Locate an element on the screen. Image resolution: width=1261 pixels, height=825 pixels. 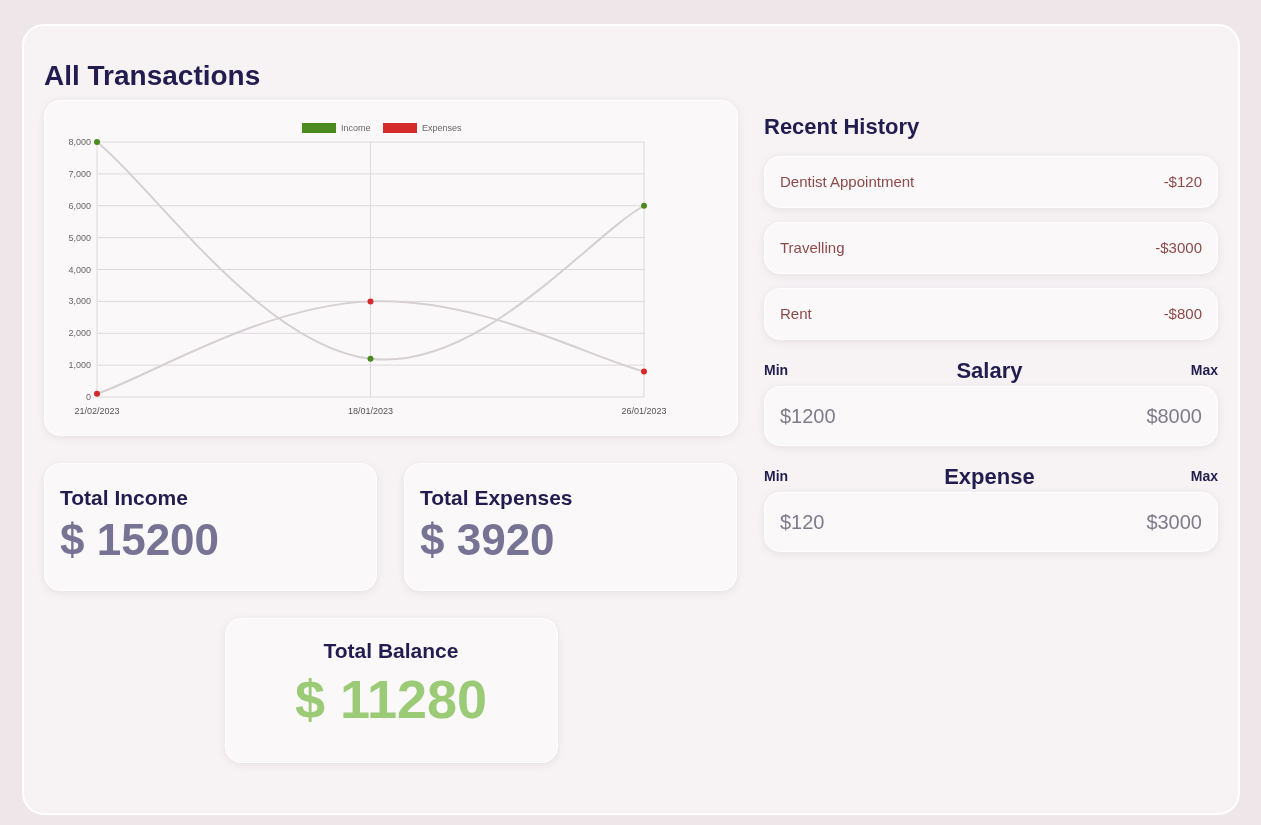
y-tick-label: 0 is located at coordinates (88, 397).